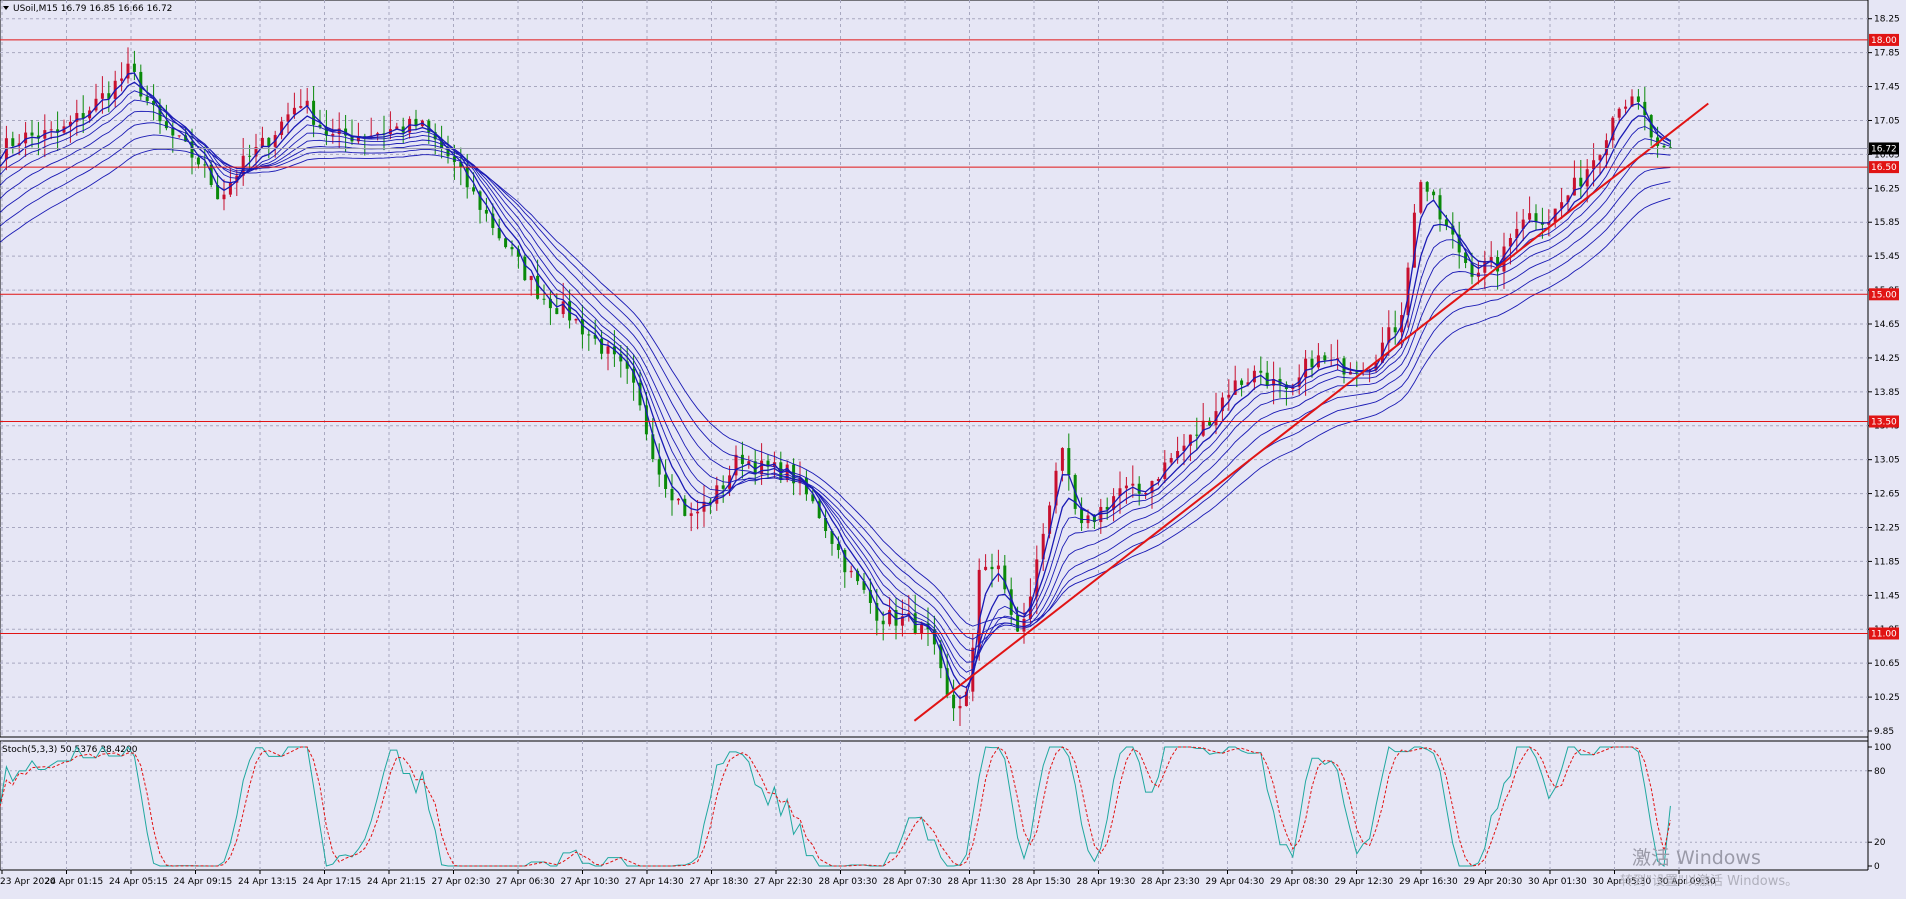 The height and width of the screenshot is (899, 1906). Describe the element at coordinates (1428, 882) in the screenshot. I see `x-tick-label: 29 Apr 16:30` at that location.